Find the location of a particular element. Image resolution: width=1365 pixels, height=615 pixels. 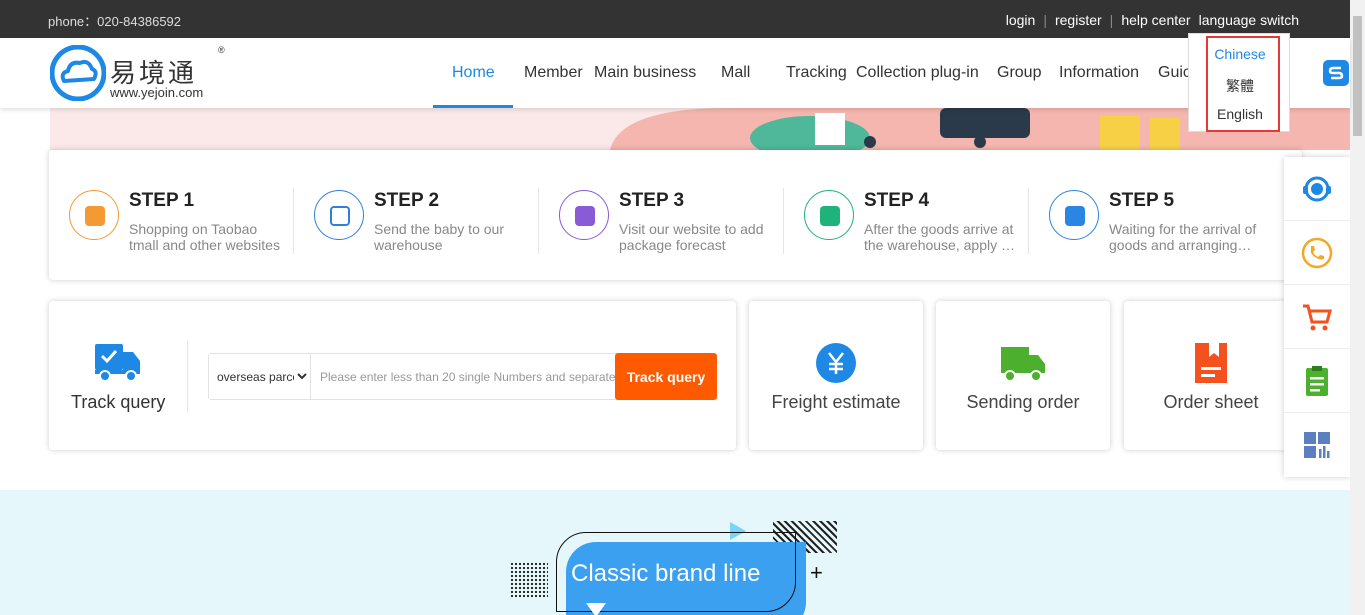

banner-illustration is located at coordinates (980, 129).